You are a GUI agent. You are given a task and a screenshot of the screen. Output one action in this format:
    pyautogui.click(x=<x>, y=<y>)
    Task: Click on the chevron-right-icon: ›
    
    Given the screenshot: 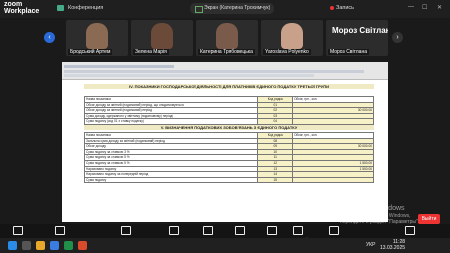 What is the action you would take?
    pyautogui.click(x=397, y=37)
    